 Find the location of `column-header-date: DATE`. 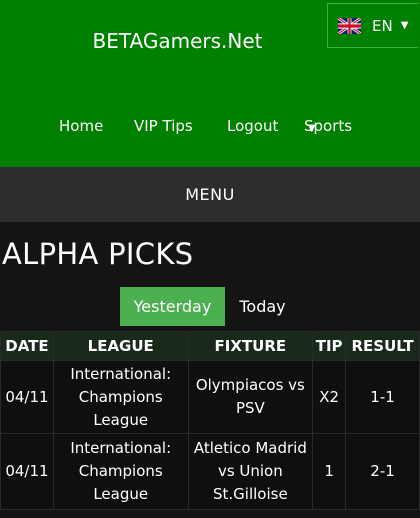

column-header-date: DATE is located at coordinates (27, 346).